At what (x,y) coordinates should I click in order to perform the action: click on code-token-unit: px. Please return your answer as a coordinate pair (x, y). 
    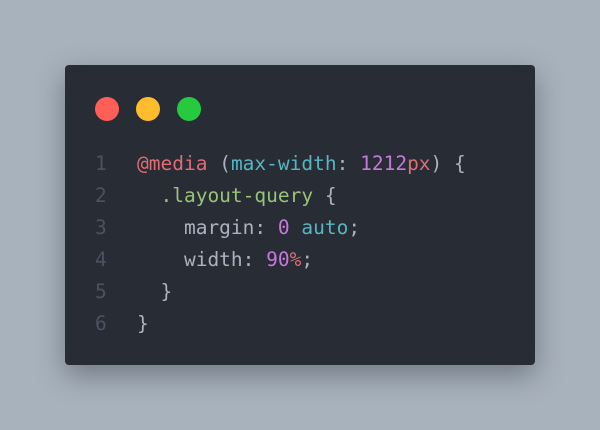
    Looking at the image, I should click on (419, 163).